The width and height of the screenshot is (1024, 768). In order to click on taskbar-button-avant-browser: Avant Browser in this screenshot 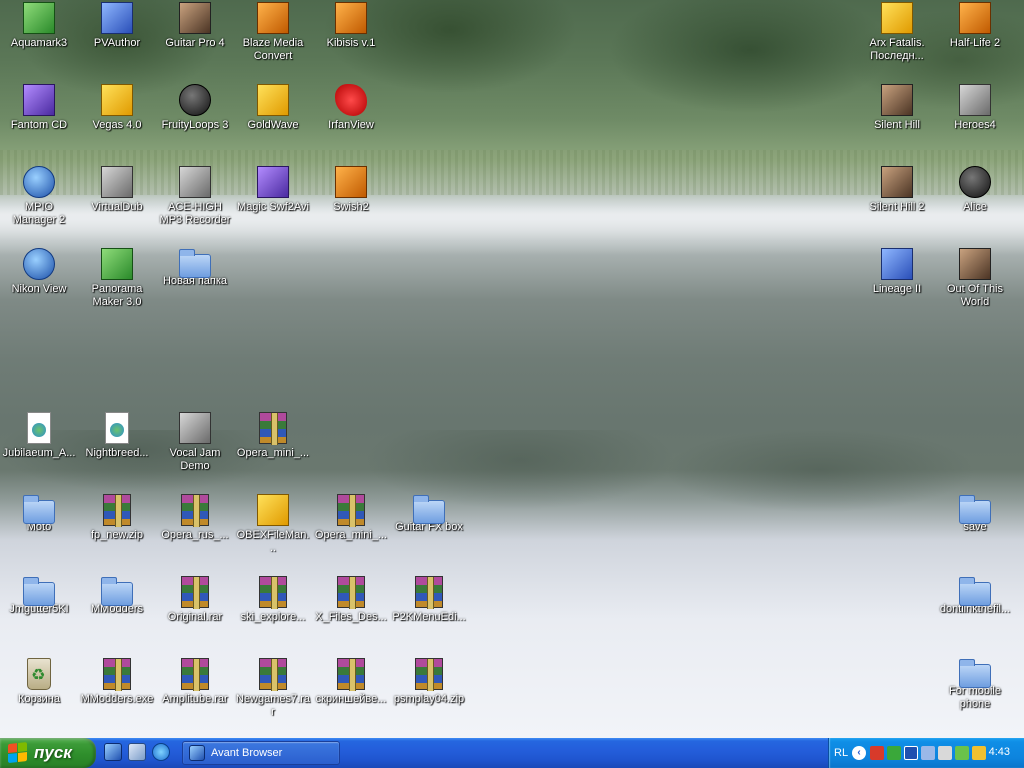, I will do `click(261, 753)`.